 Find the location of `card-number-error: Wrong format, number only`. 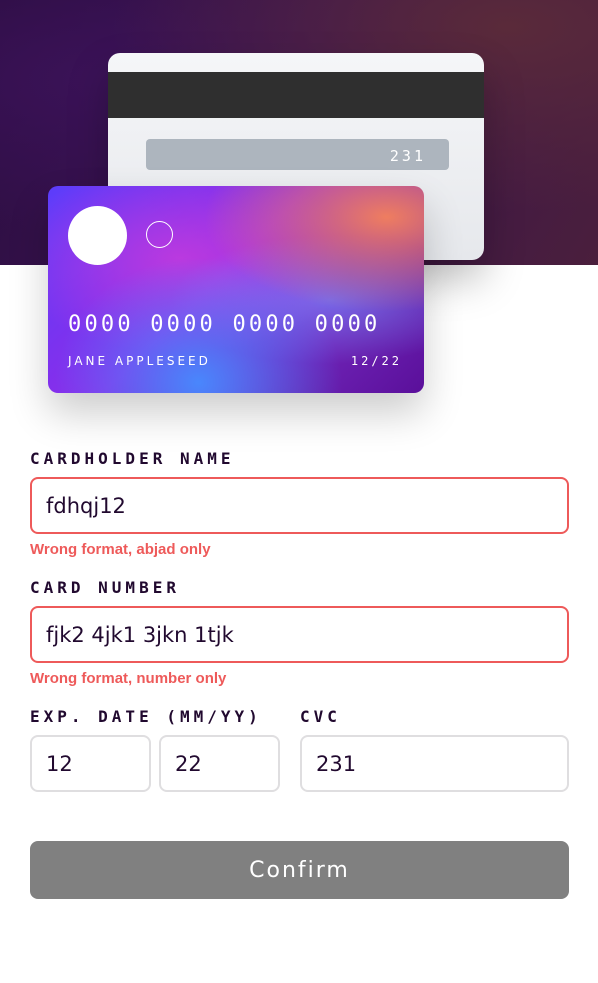

card-number-error: Wrong format, number only is located at coordinates (128, 678).